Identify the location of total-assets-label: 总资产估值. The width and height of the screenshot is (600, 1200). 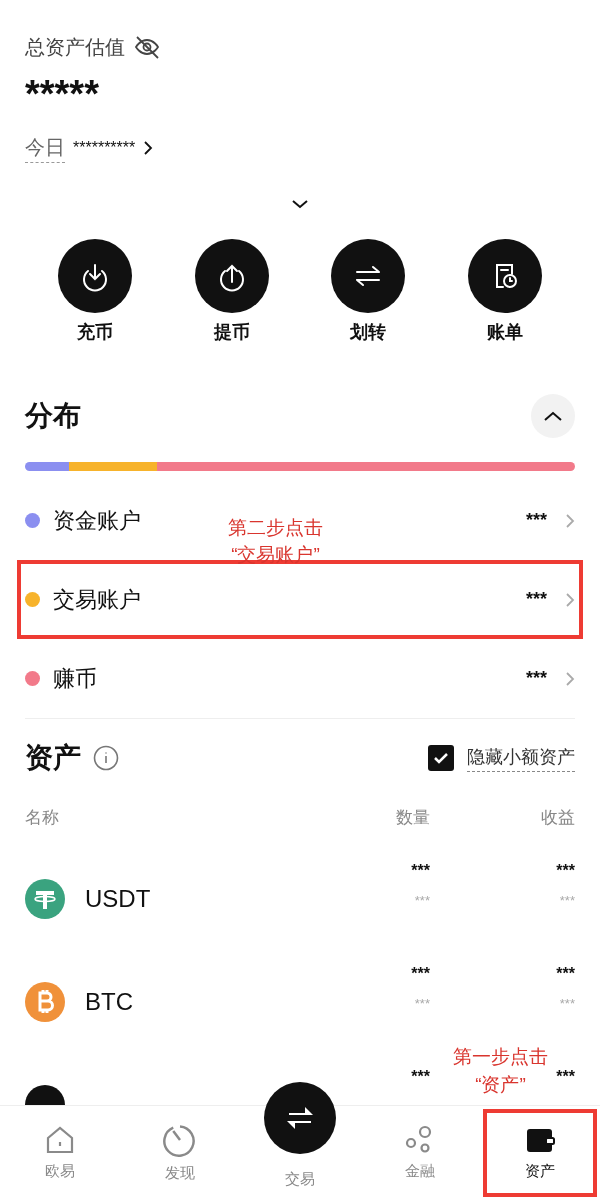
(75, 47).